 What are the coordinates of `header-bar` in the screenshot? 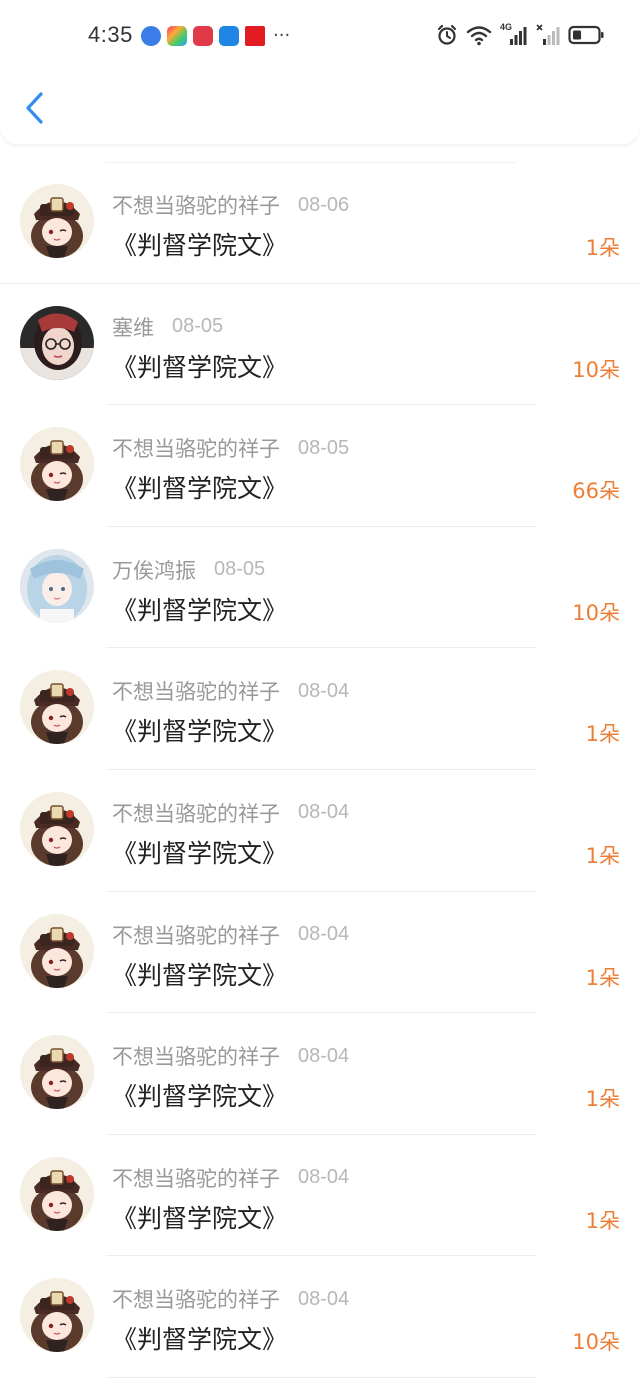 It's located at (320, 108).